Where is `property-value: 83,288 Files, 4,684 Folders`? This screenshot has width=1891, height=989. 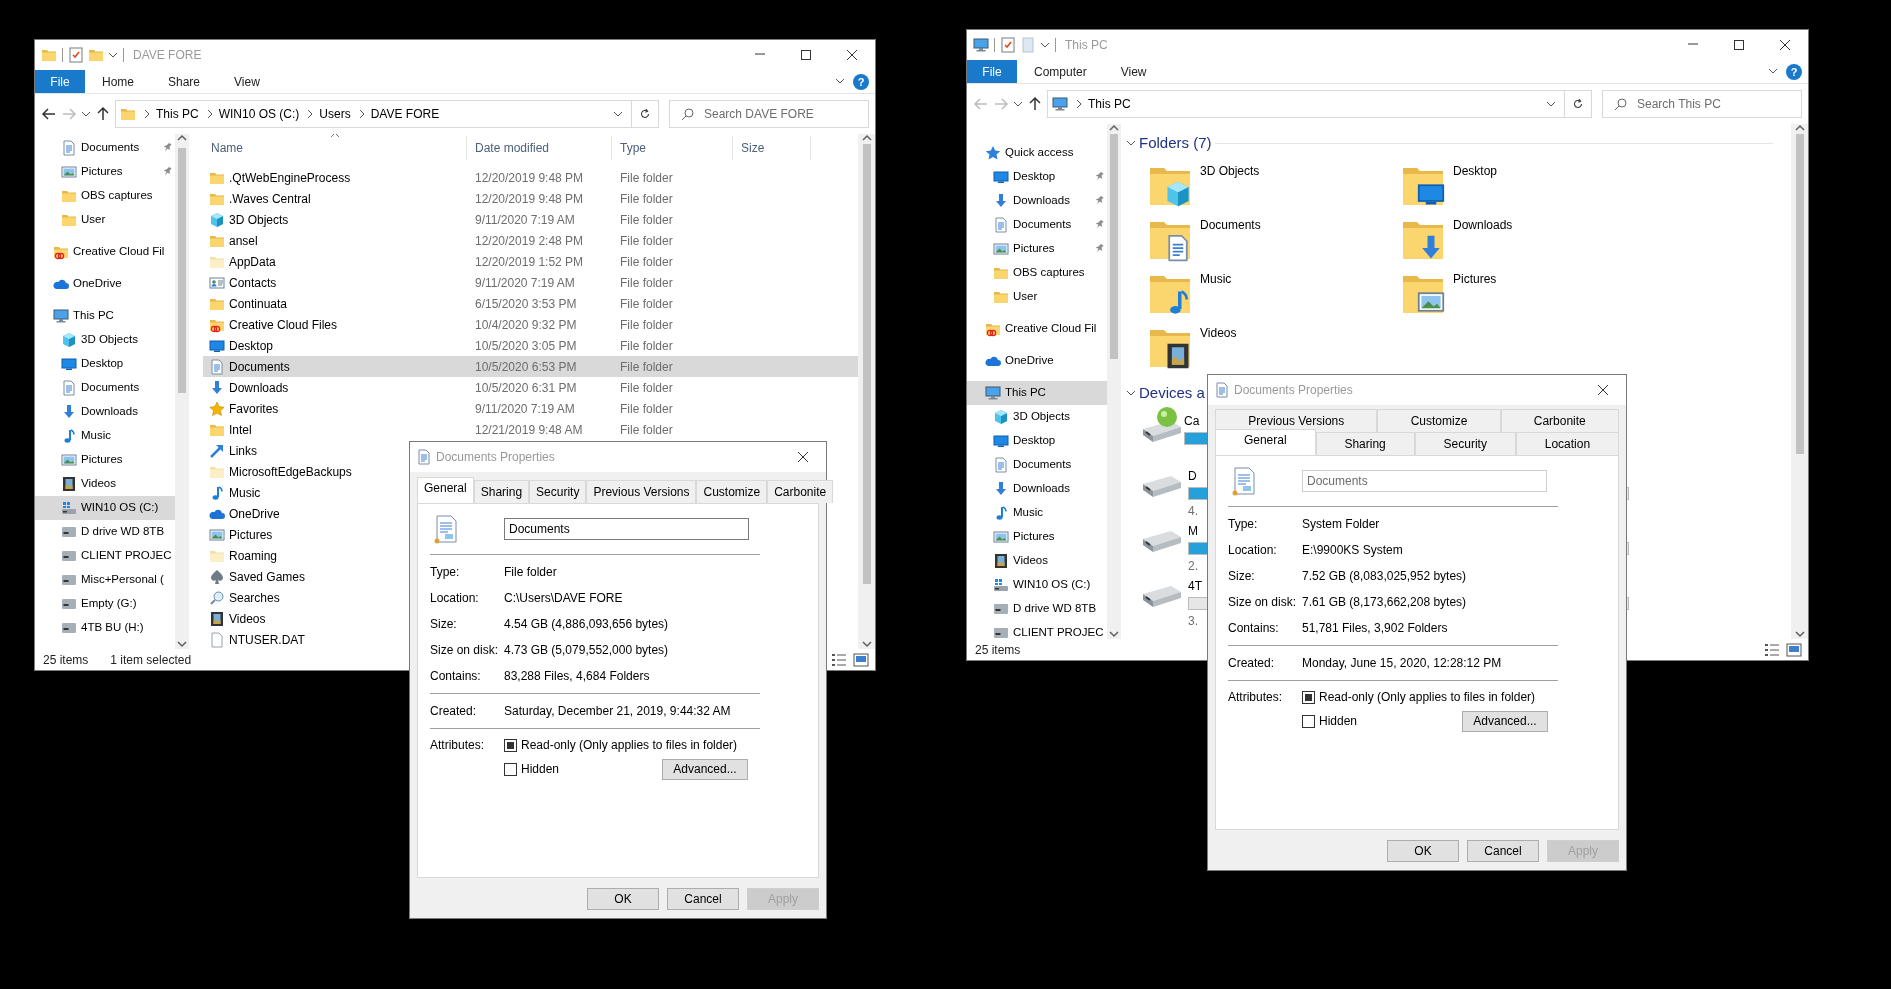 property-value: 83,288 Files, 4,684 Folders is located at coordinates (577, 676).